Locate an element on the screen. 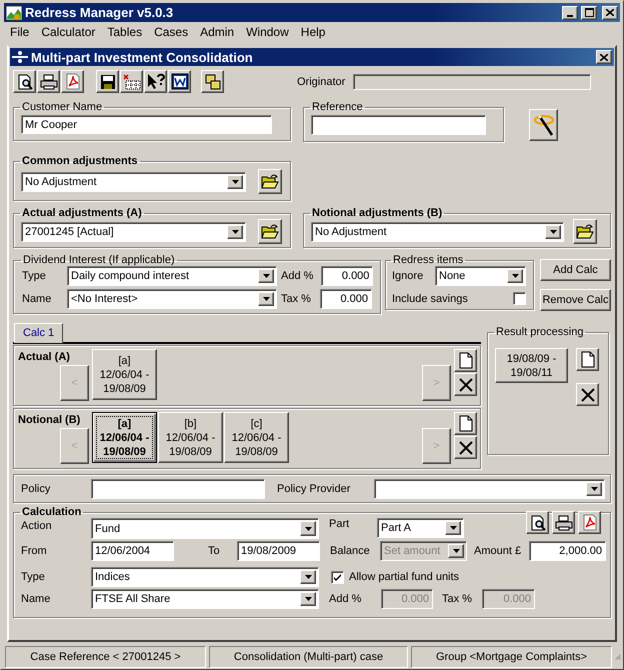  period-button: 19/08/09 - 19/08/11 is located at coordinates (531, 365).